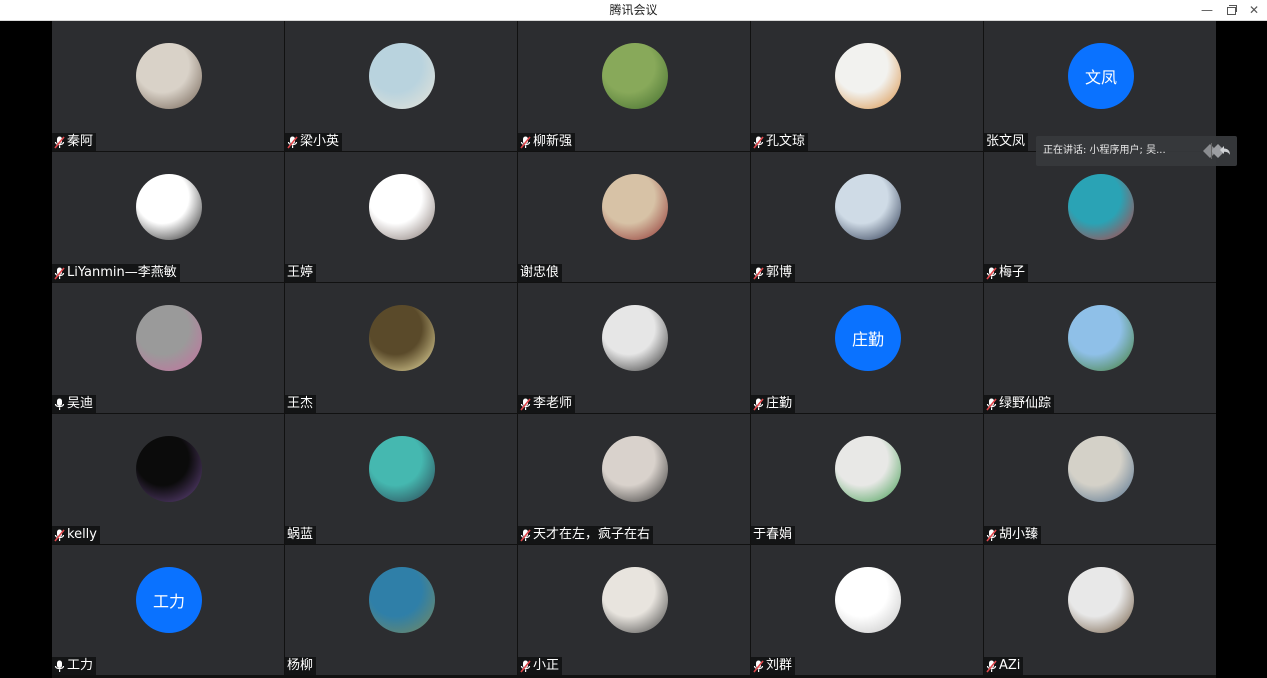 The height and width of the screenshot is (678, 1267). I want to click on participant-name-bar: 张文凤, so click(1006, 142).